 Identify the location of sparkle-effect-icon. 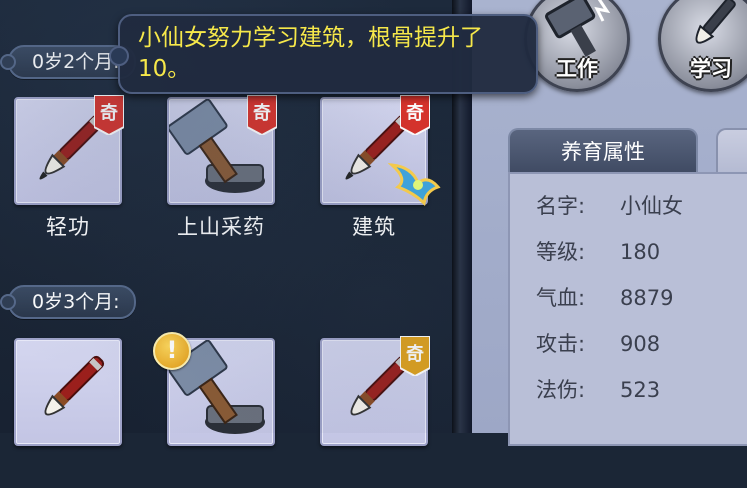
(414, 185).